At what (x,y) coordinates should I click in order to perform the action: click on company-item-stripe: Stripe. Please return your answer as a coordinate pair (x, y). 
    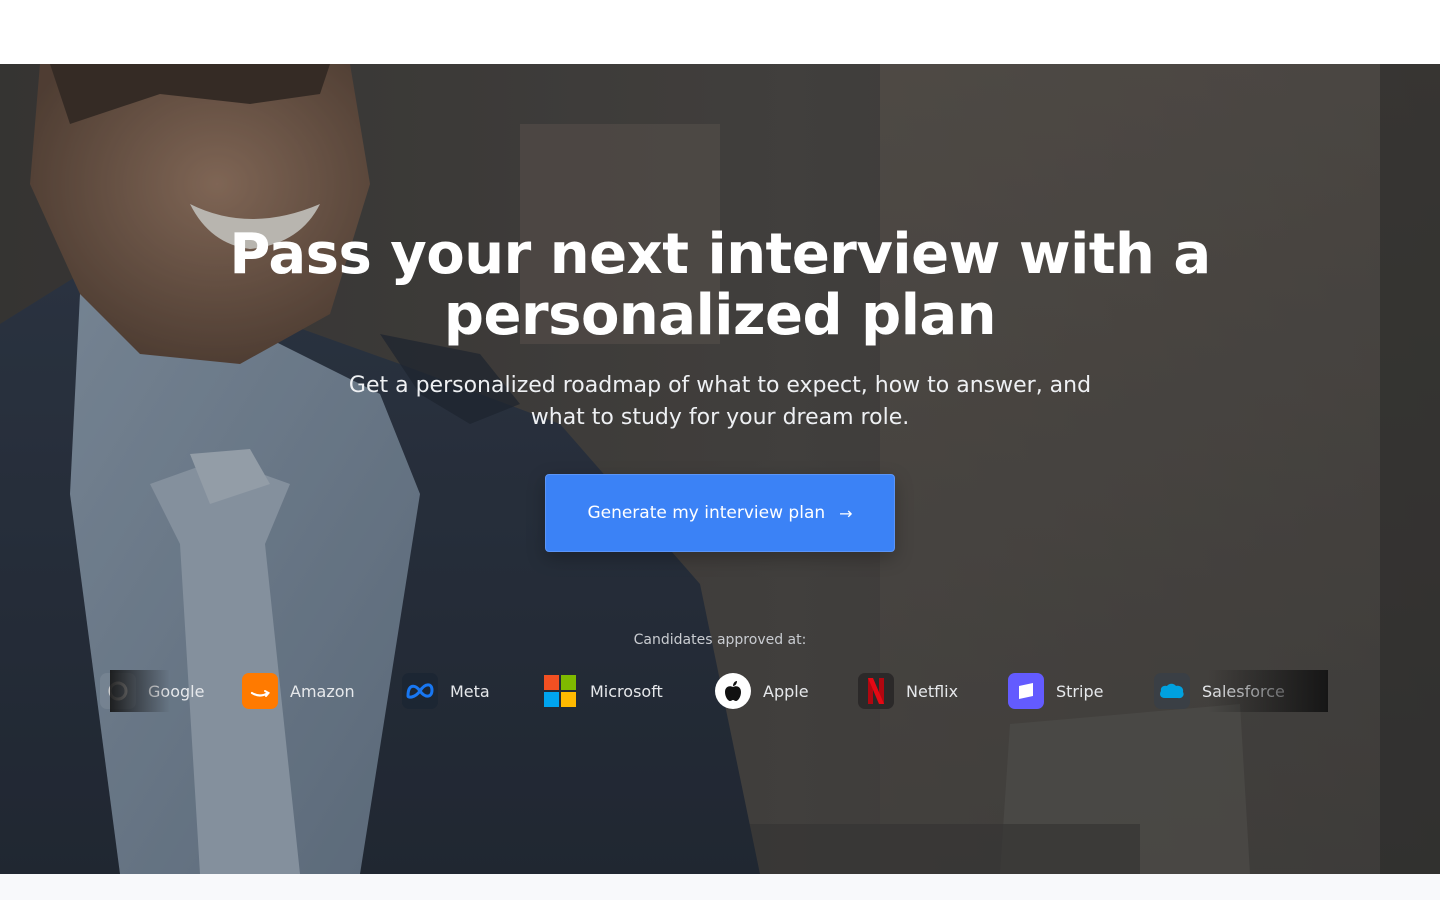
    Looking at the image, I should click on (1055, 691).